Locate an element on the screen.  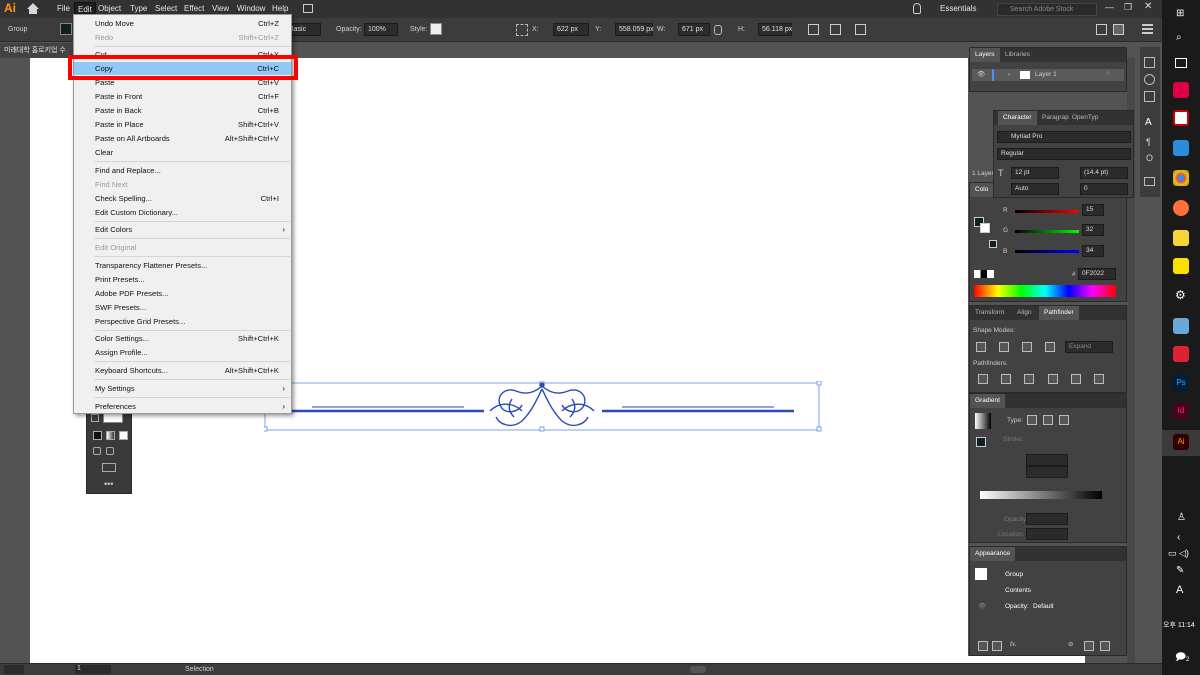
settings-gear-icon: ⚙ is located at coordinates (1180, 295).